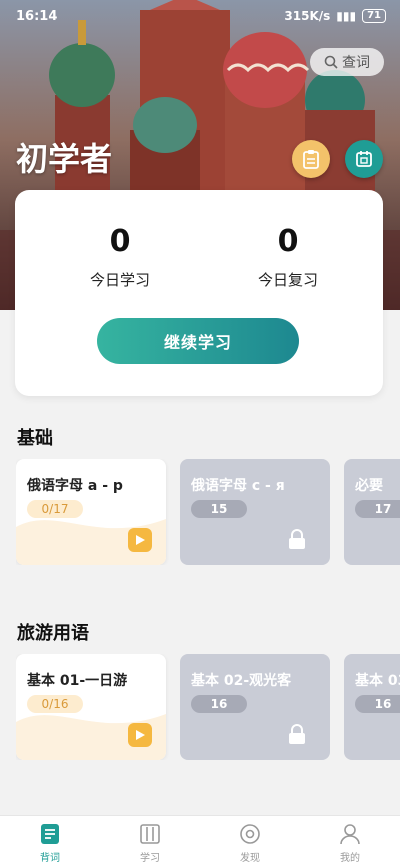  Describe the element at coordinates (250, 834) in the screenshot. I see `discover-icon` at that location.